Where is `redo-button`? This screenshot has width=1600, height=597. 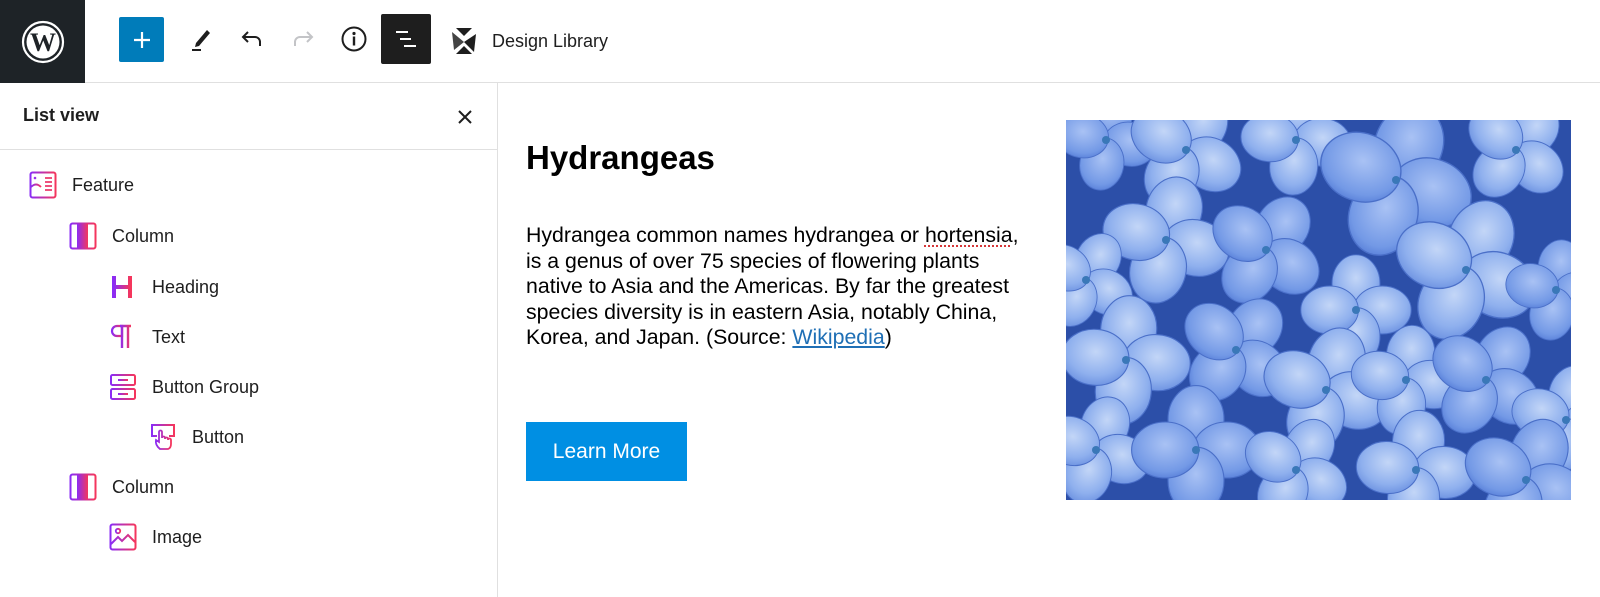 redo-button is located at coordinates (303, 39).